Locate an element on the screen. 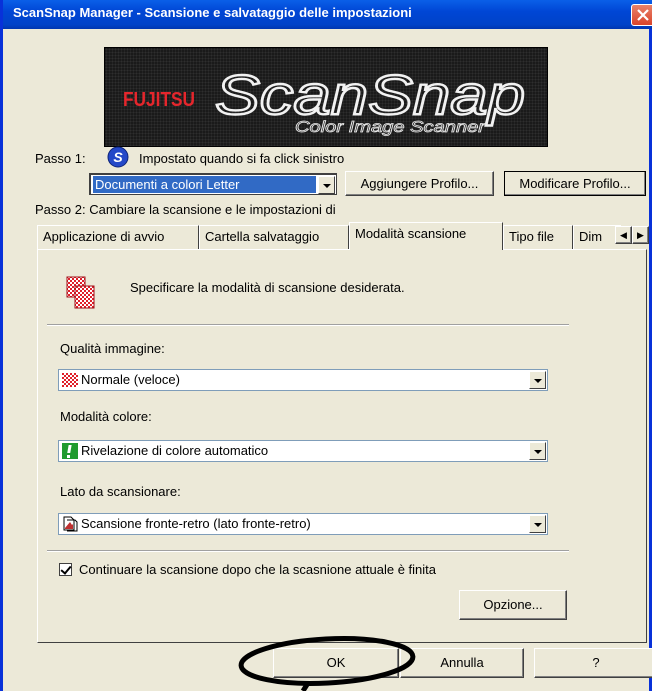 The width and height of the screenshot is (652, 691). tab-scroll-right-button: ▶ is located at coordinates (640, 235).